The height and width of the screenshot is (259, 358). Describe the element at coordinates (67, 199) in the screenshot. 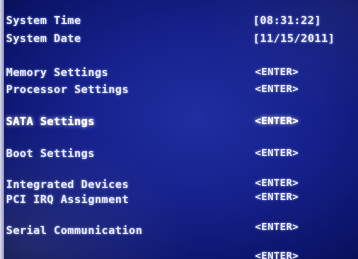

I see `menu-item-pci-irq-assignment: PCI IRQ Assignment` at that location.